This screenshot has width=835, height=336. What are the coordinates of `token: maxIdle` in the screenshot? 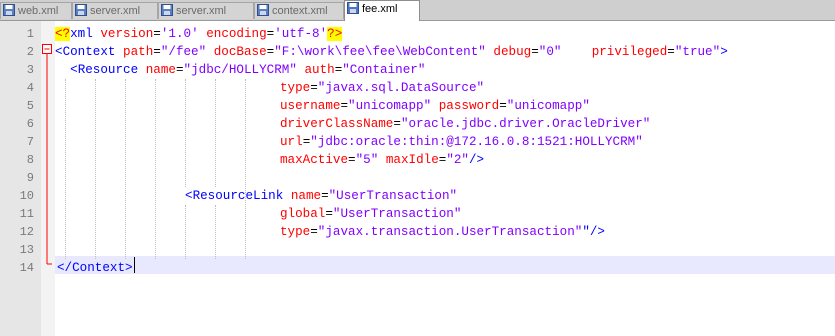 It's located at (412, 160).